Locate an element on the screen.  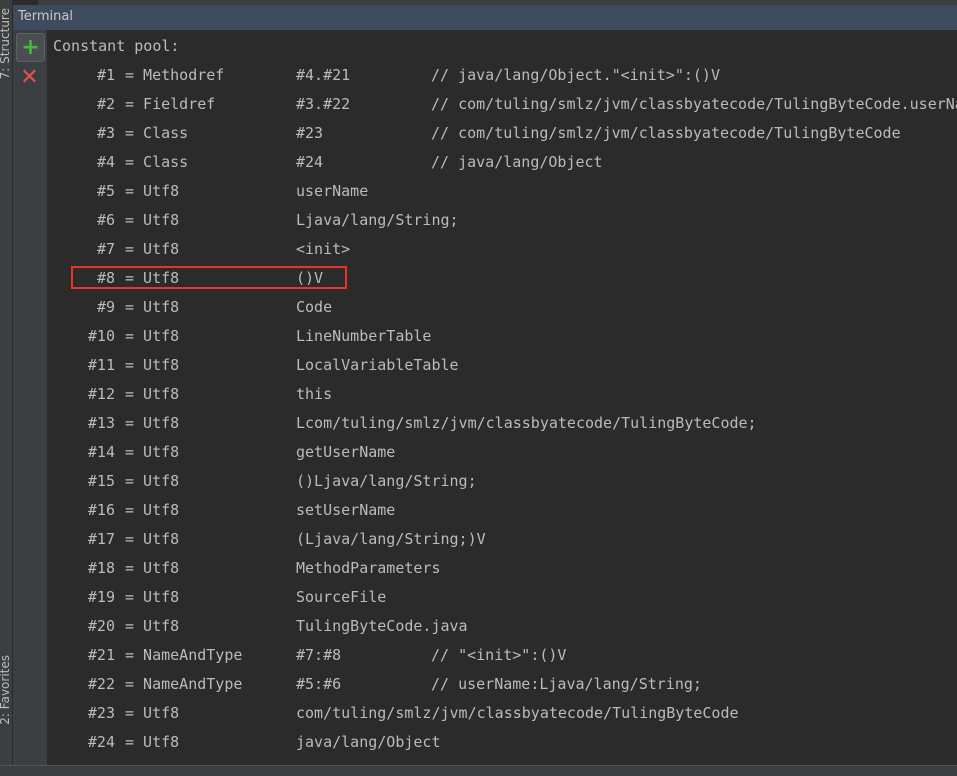
row-index: #13 is located at coordinates (101, 423).